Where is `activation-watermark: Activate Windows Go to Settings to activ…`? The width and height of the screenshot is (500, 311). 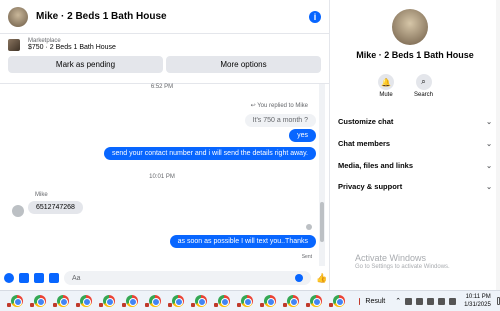 activation-watermark: Activate Windows Go to Settings to activ… is located at coordinates (402, 261).